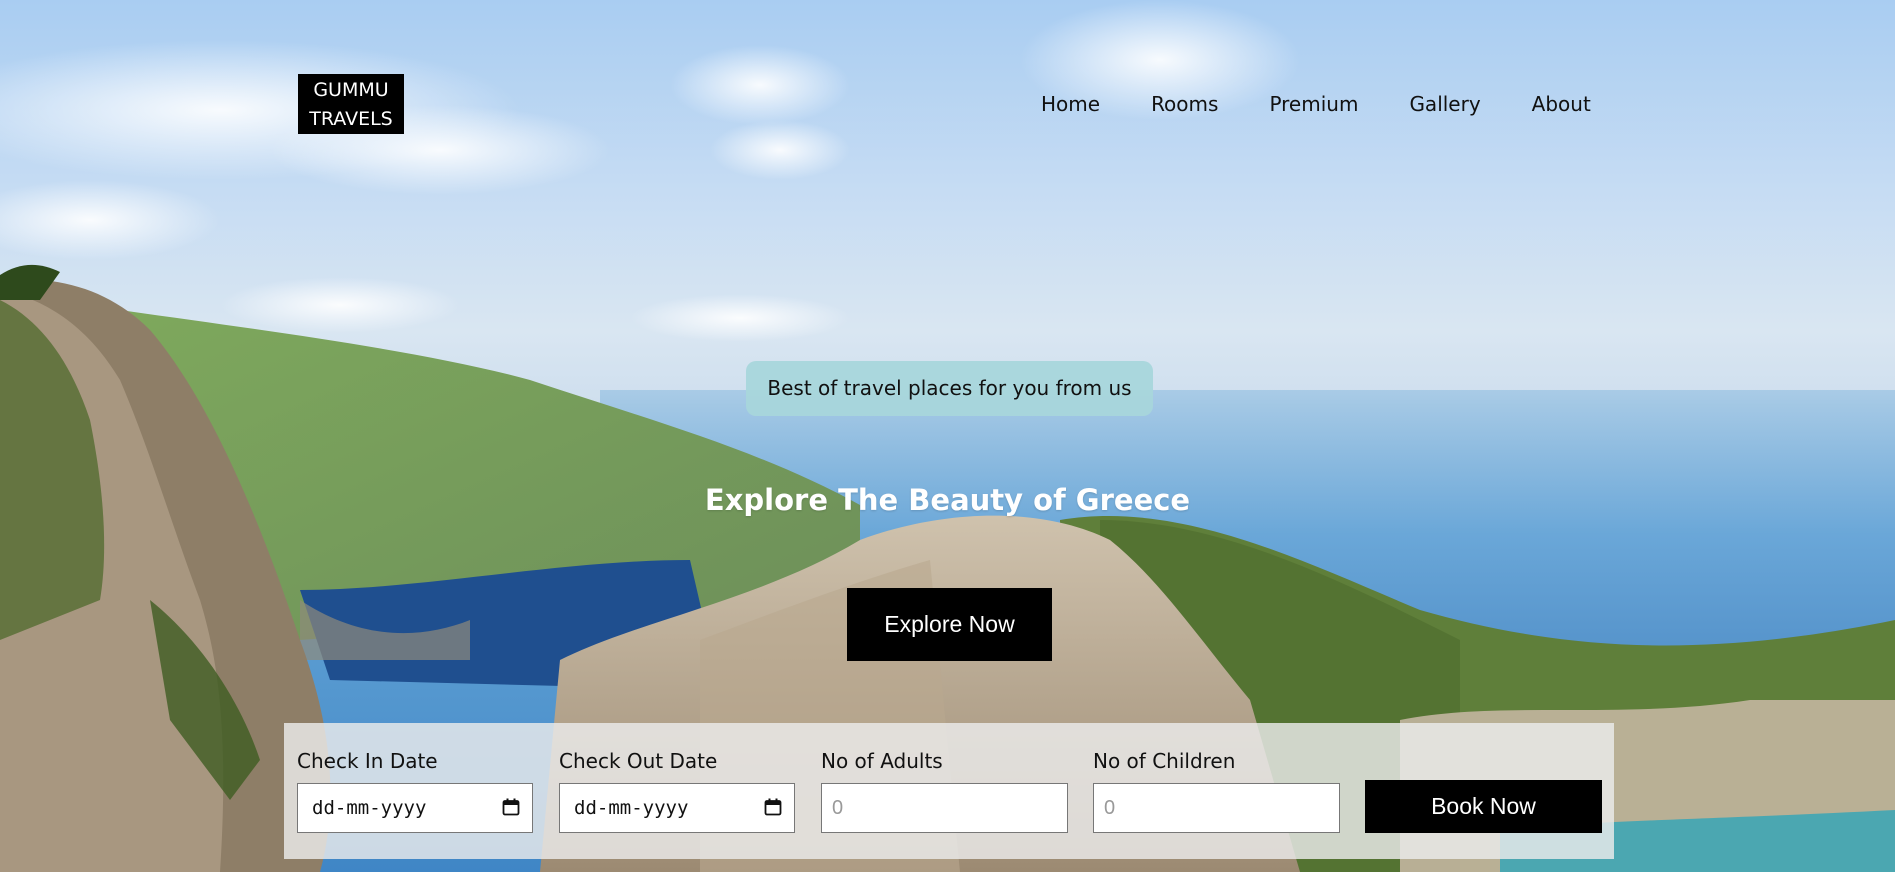 The width and height of the screenshot is (1895, 872). I want to click on check-out-placeholder: dd-mm-yyyy, so click(631, 808).